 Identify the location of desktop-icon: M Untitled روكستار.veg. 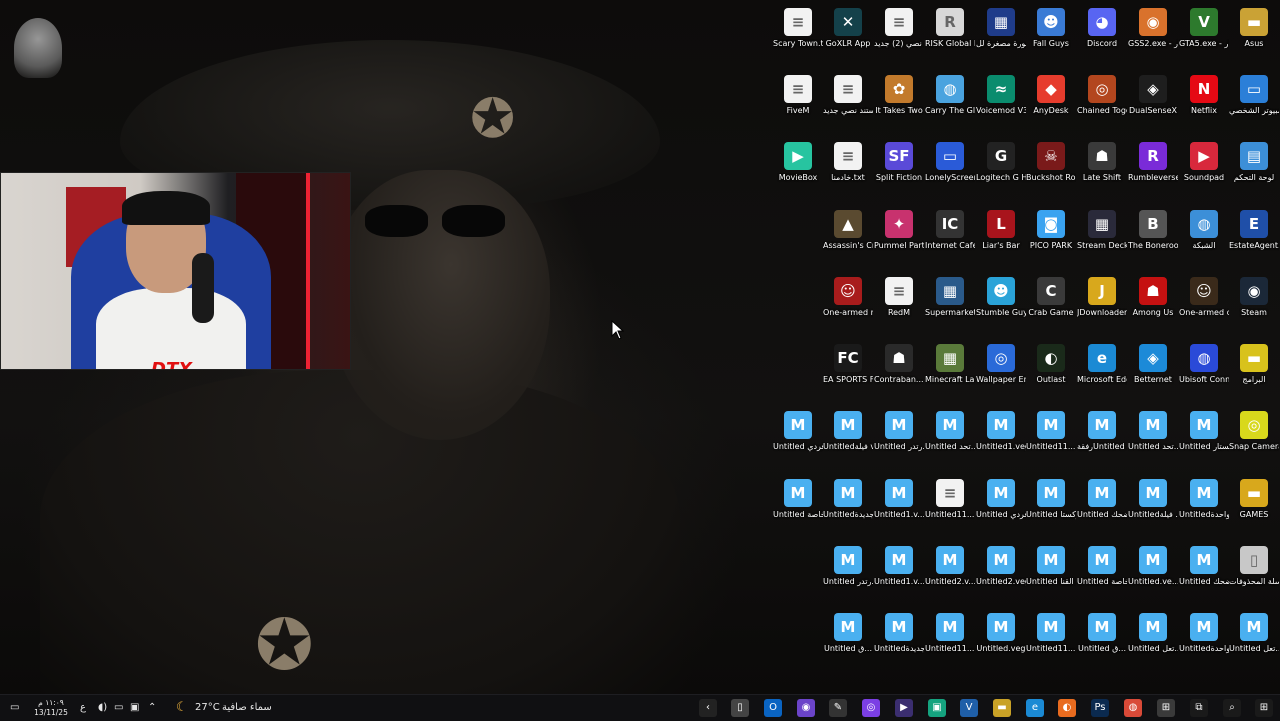
(1204, 431).